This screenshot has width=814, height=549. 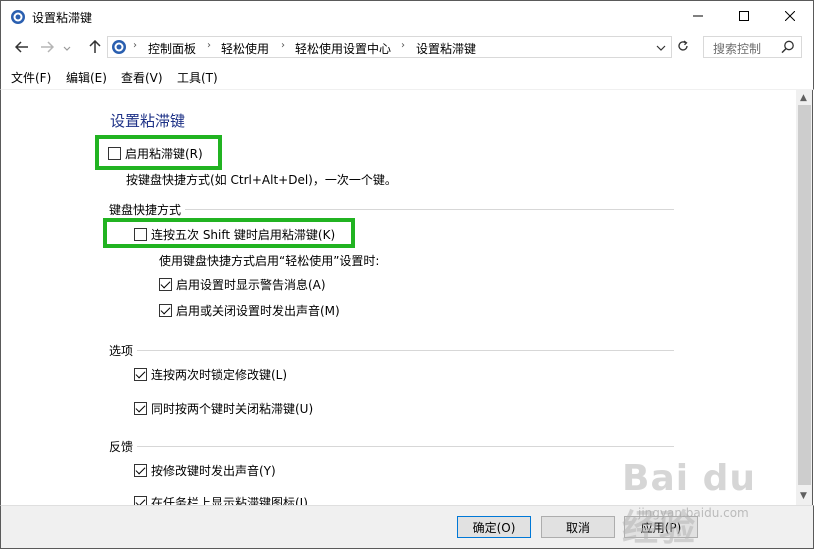 I want to click on ok-button: 确定(O), so click(x=494, y=527).